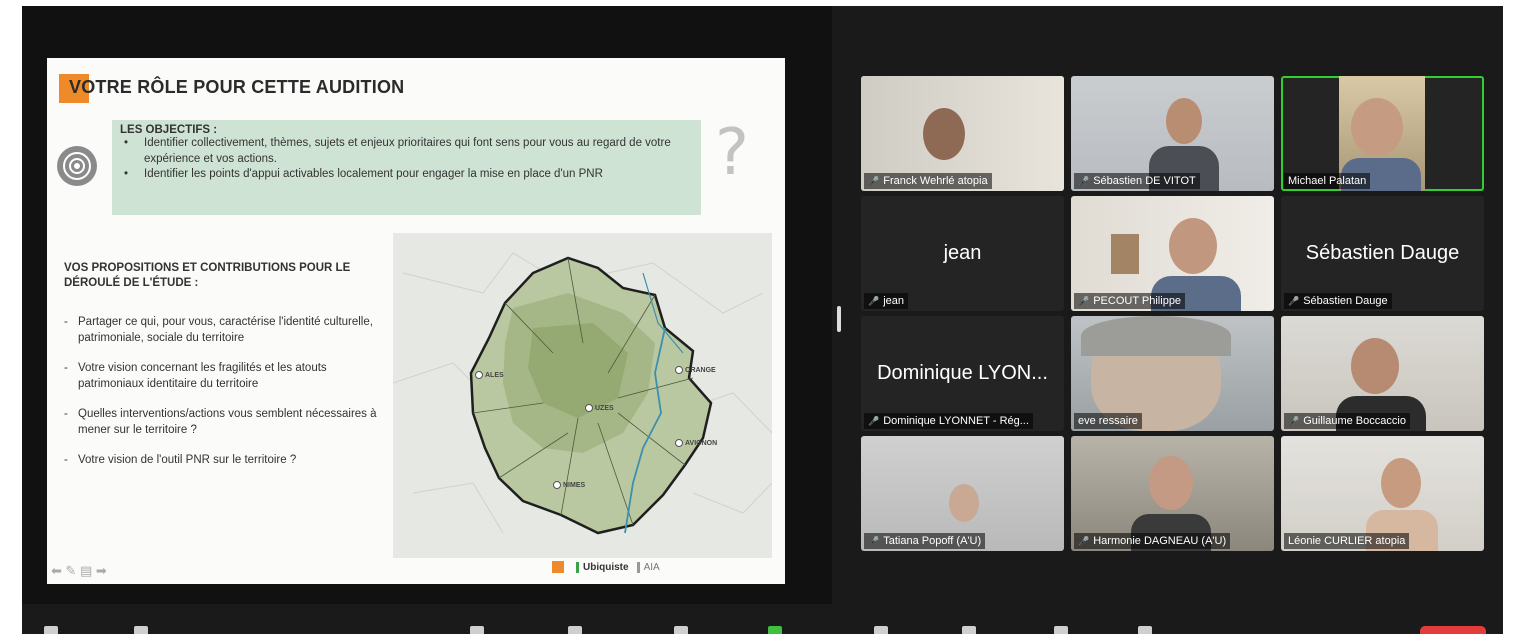  What do you see at coordinates (51, 630) in the screenshot?
I see `mute-button` at bounding box center [51, 630].